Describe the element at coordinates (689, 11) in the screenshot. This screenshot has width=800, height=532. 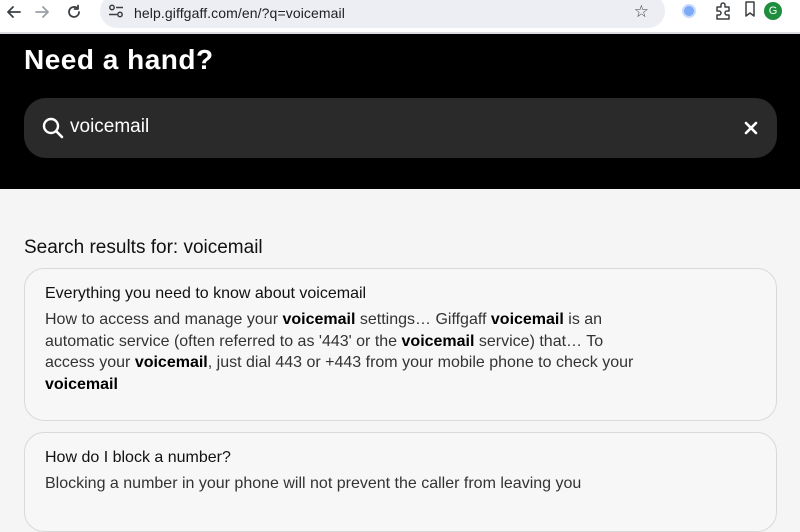
I see `extension-icon` at that location.